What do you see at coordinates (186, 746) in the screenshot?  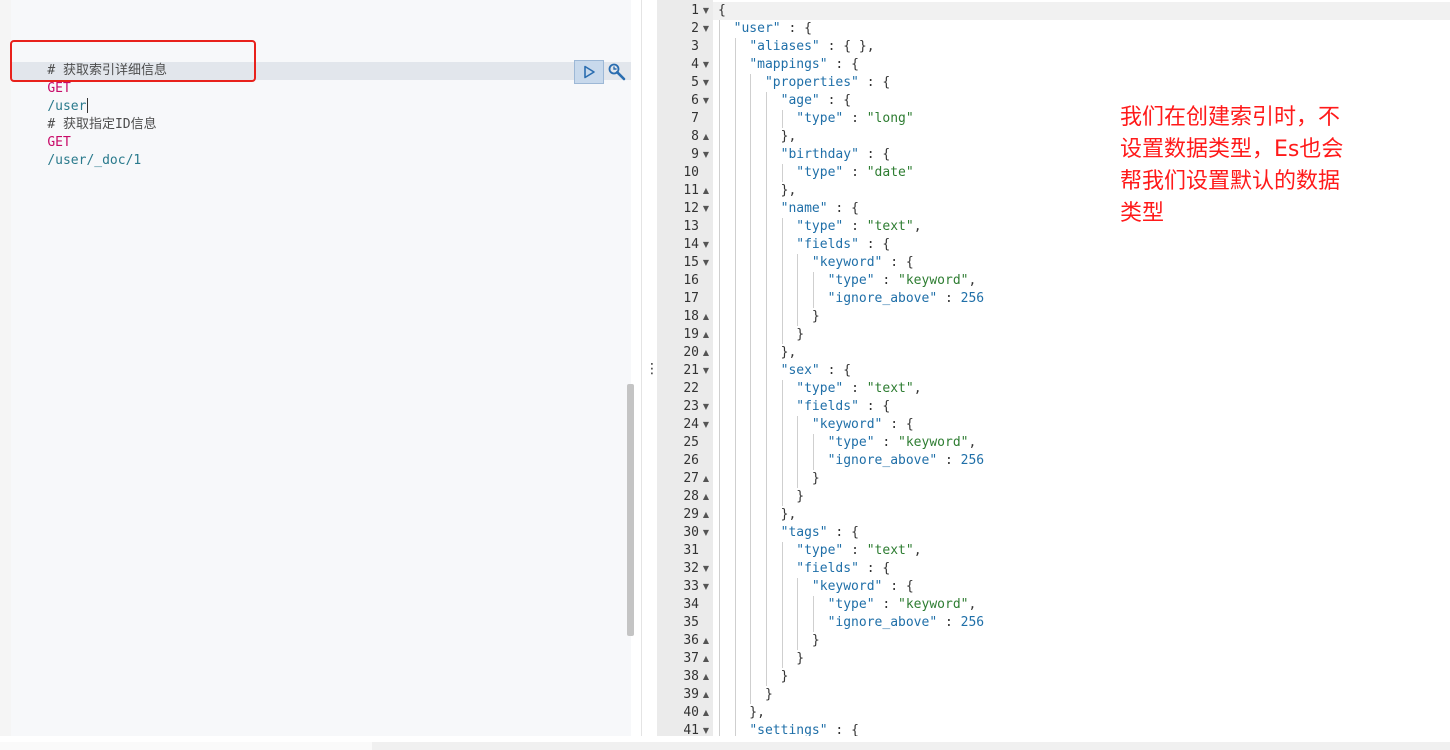 I see `bottom-scroll-thumb` at bounding box center [186, 746].